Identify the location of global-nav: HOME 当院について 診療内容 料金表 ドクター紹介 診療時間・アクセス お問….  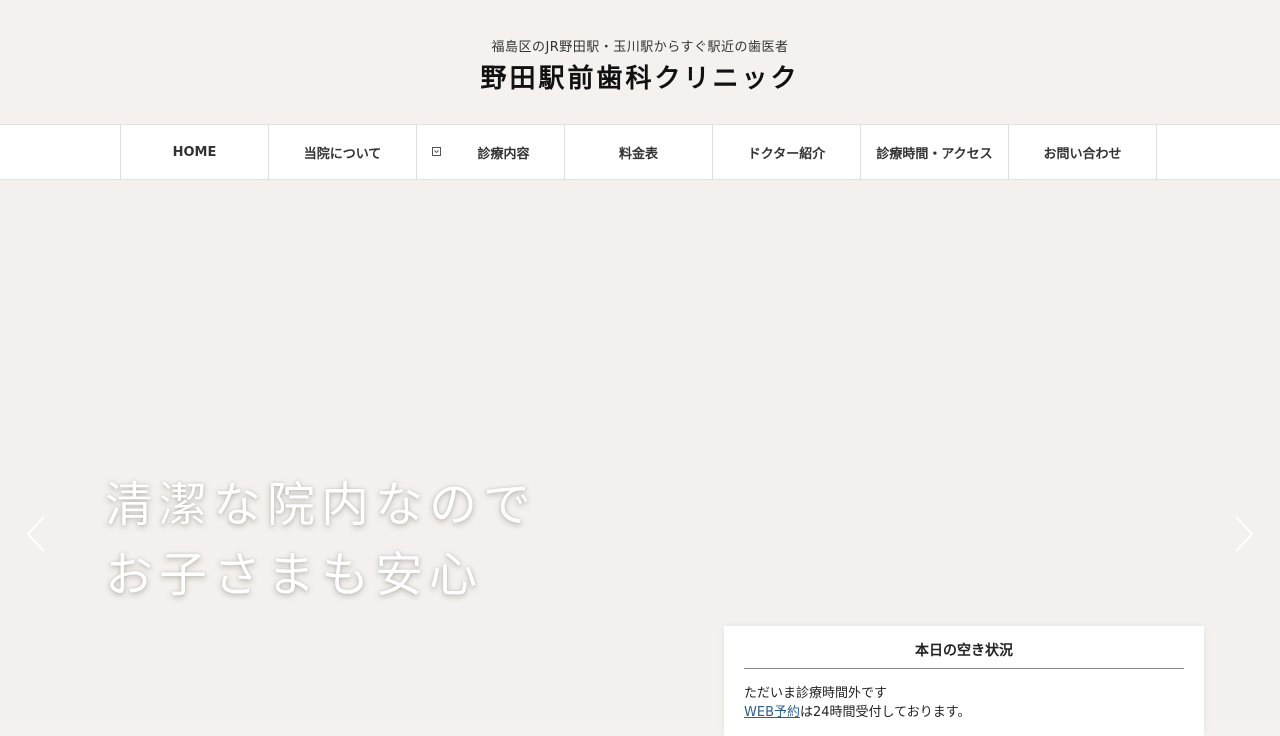
(640, 152).